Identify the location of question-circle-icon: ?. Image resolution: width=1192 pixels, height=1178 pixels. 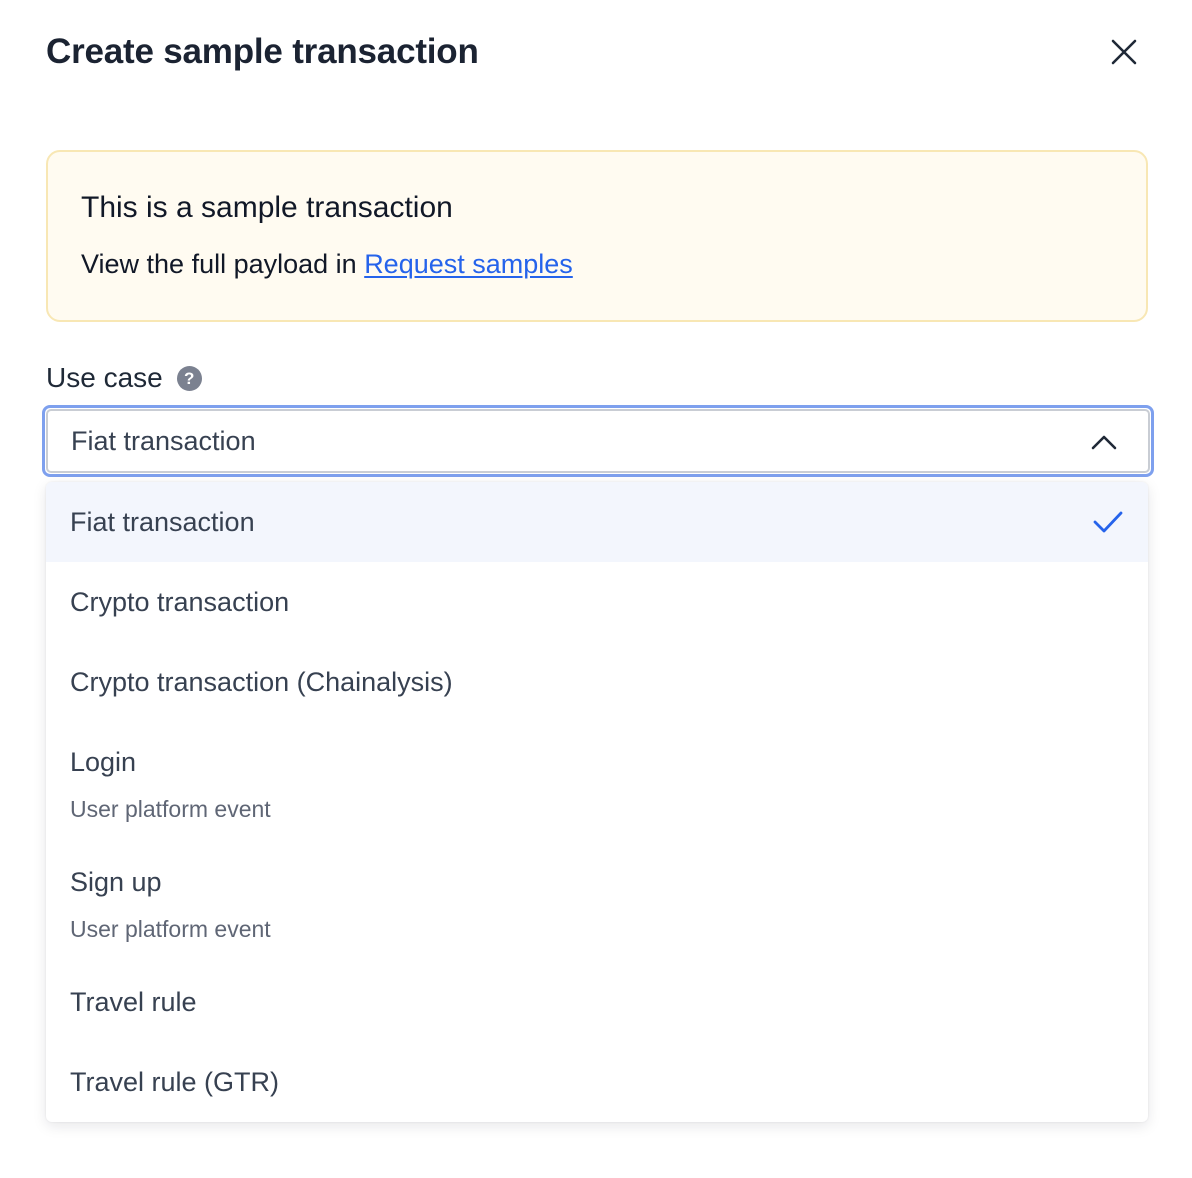
(189, 378).